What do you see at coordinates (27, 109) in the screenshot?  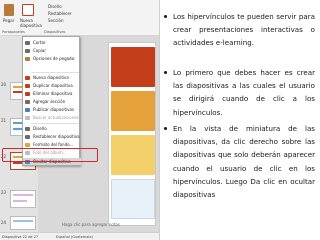 I see `publish-icon` at bounding box center [27, 109].